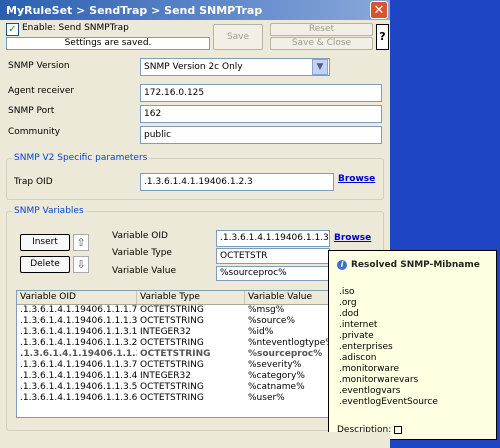 This screenshot has width=500, height=448. Describe the element at coordinates (273, 238) in the screenshot. I see `variable-oid-input: .1.3.6.1.4.1.19406.1.1.3.3` at that location.